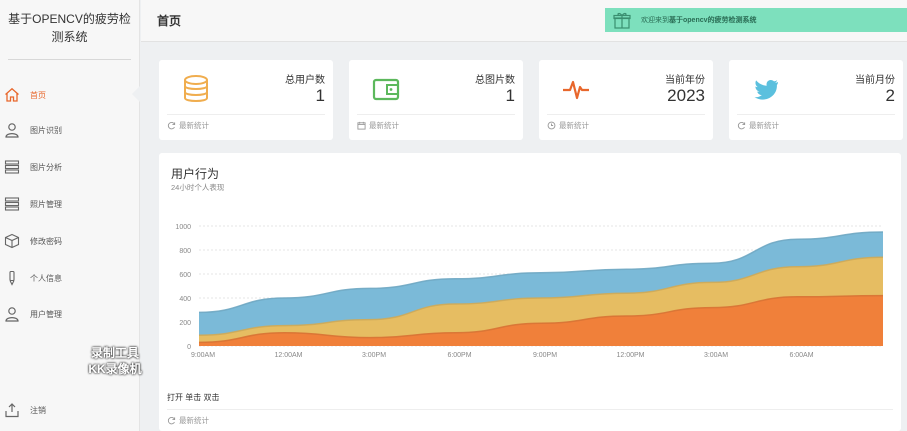  What do you see at coordinates (189, 347) in the screenshot?
I see `y-tick-label: 0` at bounding box center [189, 347].